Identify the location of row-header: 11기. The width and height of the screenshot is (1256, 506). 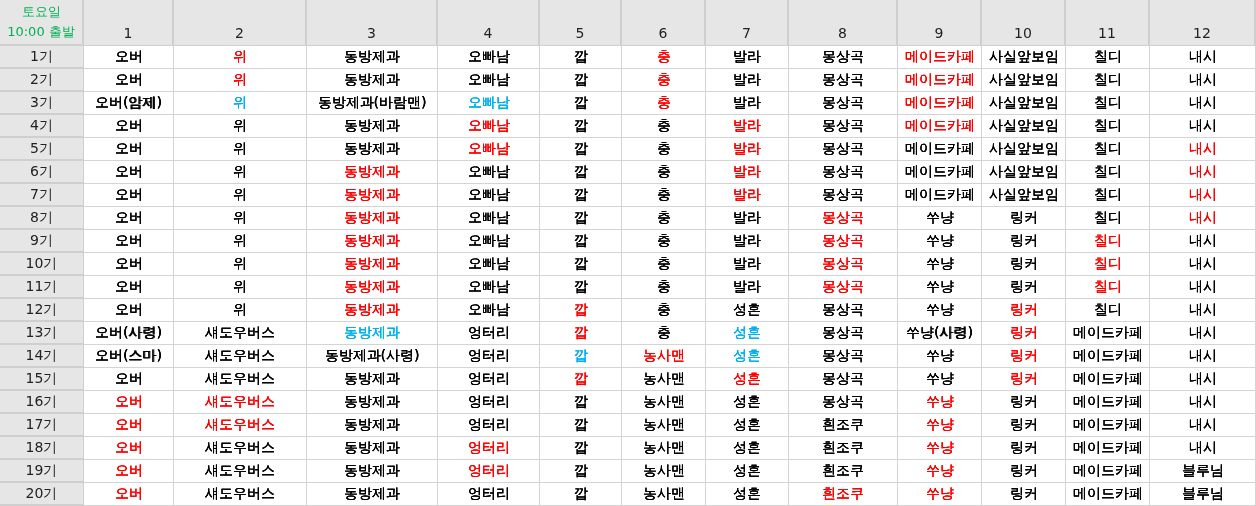
(42, 287).